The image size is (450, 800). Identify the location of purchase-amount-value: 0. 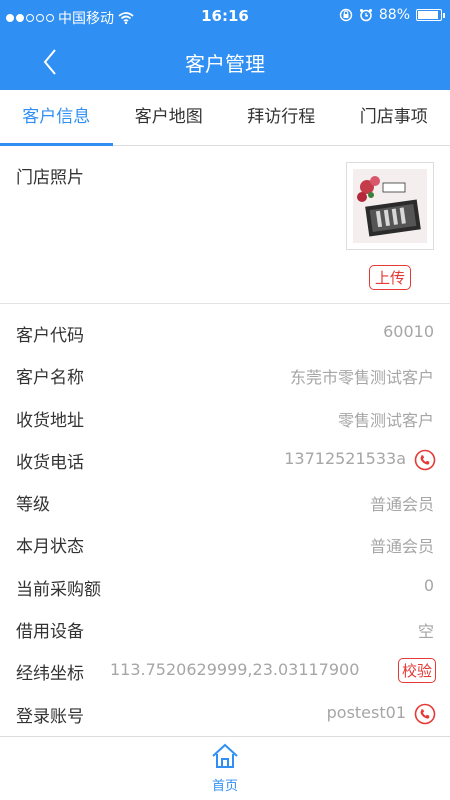
(428, 585).